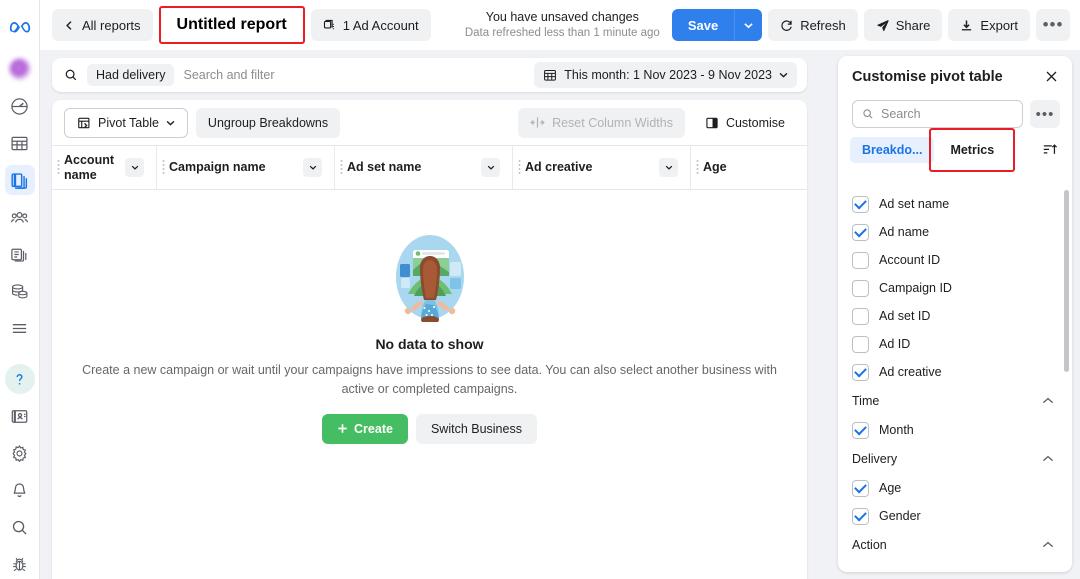 The height and width of the screenshot is (579, 1080). What do you see at coordinates (860, 372) in the screenshot?
I see `checkbox-ad-creative` at bounding box center [860, 372].